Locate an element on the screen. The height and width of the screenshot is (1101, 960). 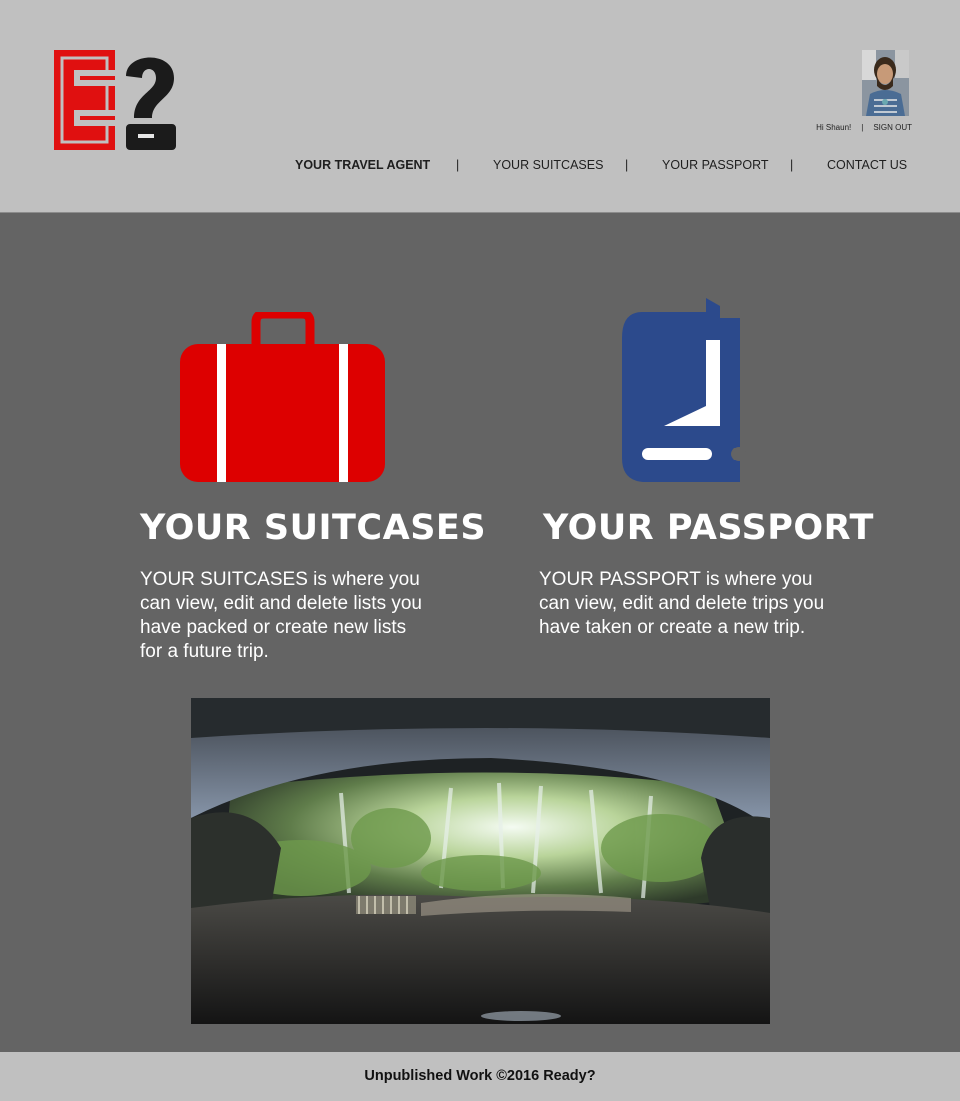
passport-title: YOUR PASSPORT is located at coordinates (708, 528).